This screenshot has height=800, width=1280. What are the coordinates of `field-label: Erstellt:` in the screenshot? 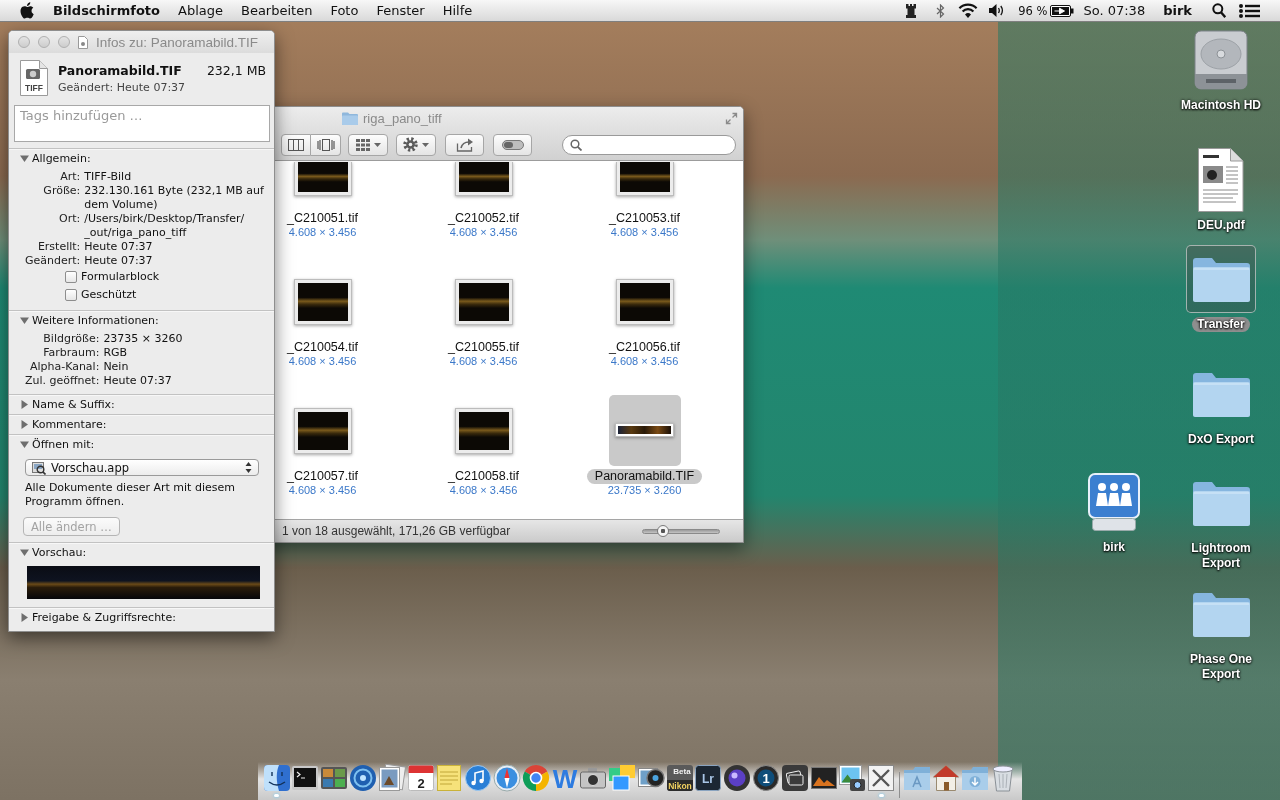 It's located at (58, 247).